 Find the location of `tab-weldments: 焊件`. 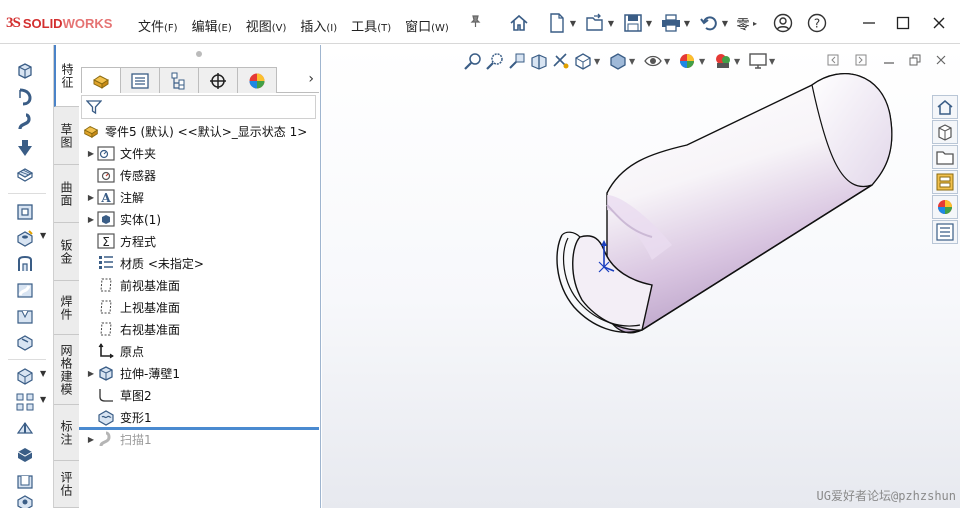

tab-weldments: 焊件 is located at coordinates (66, 308).